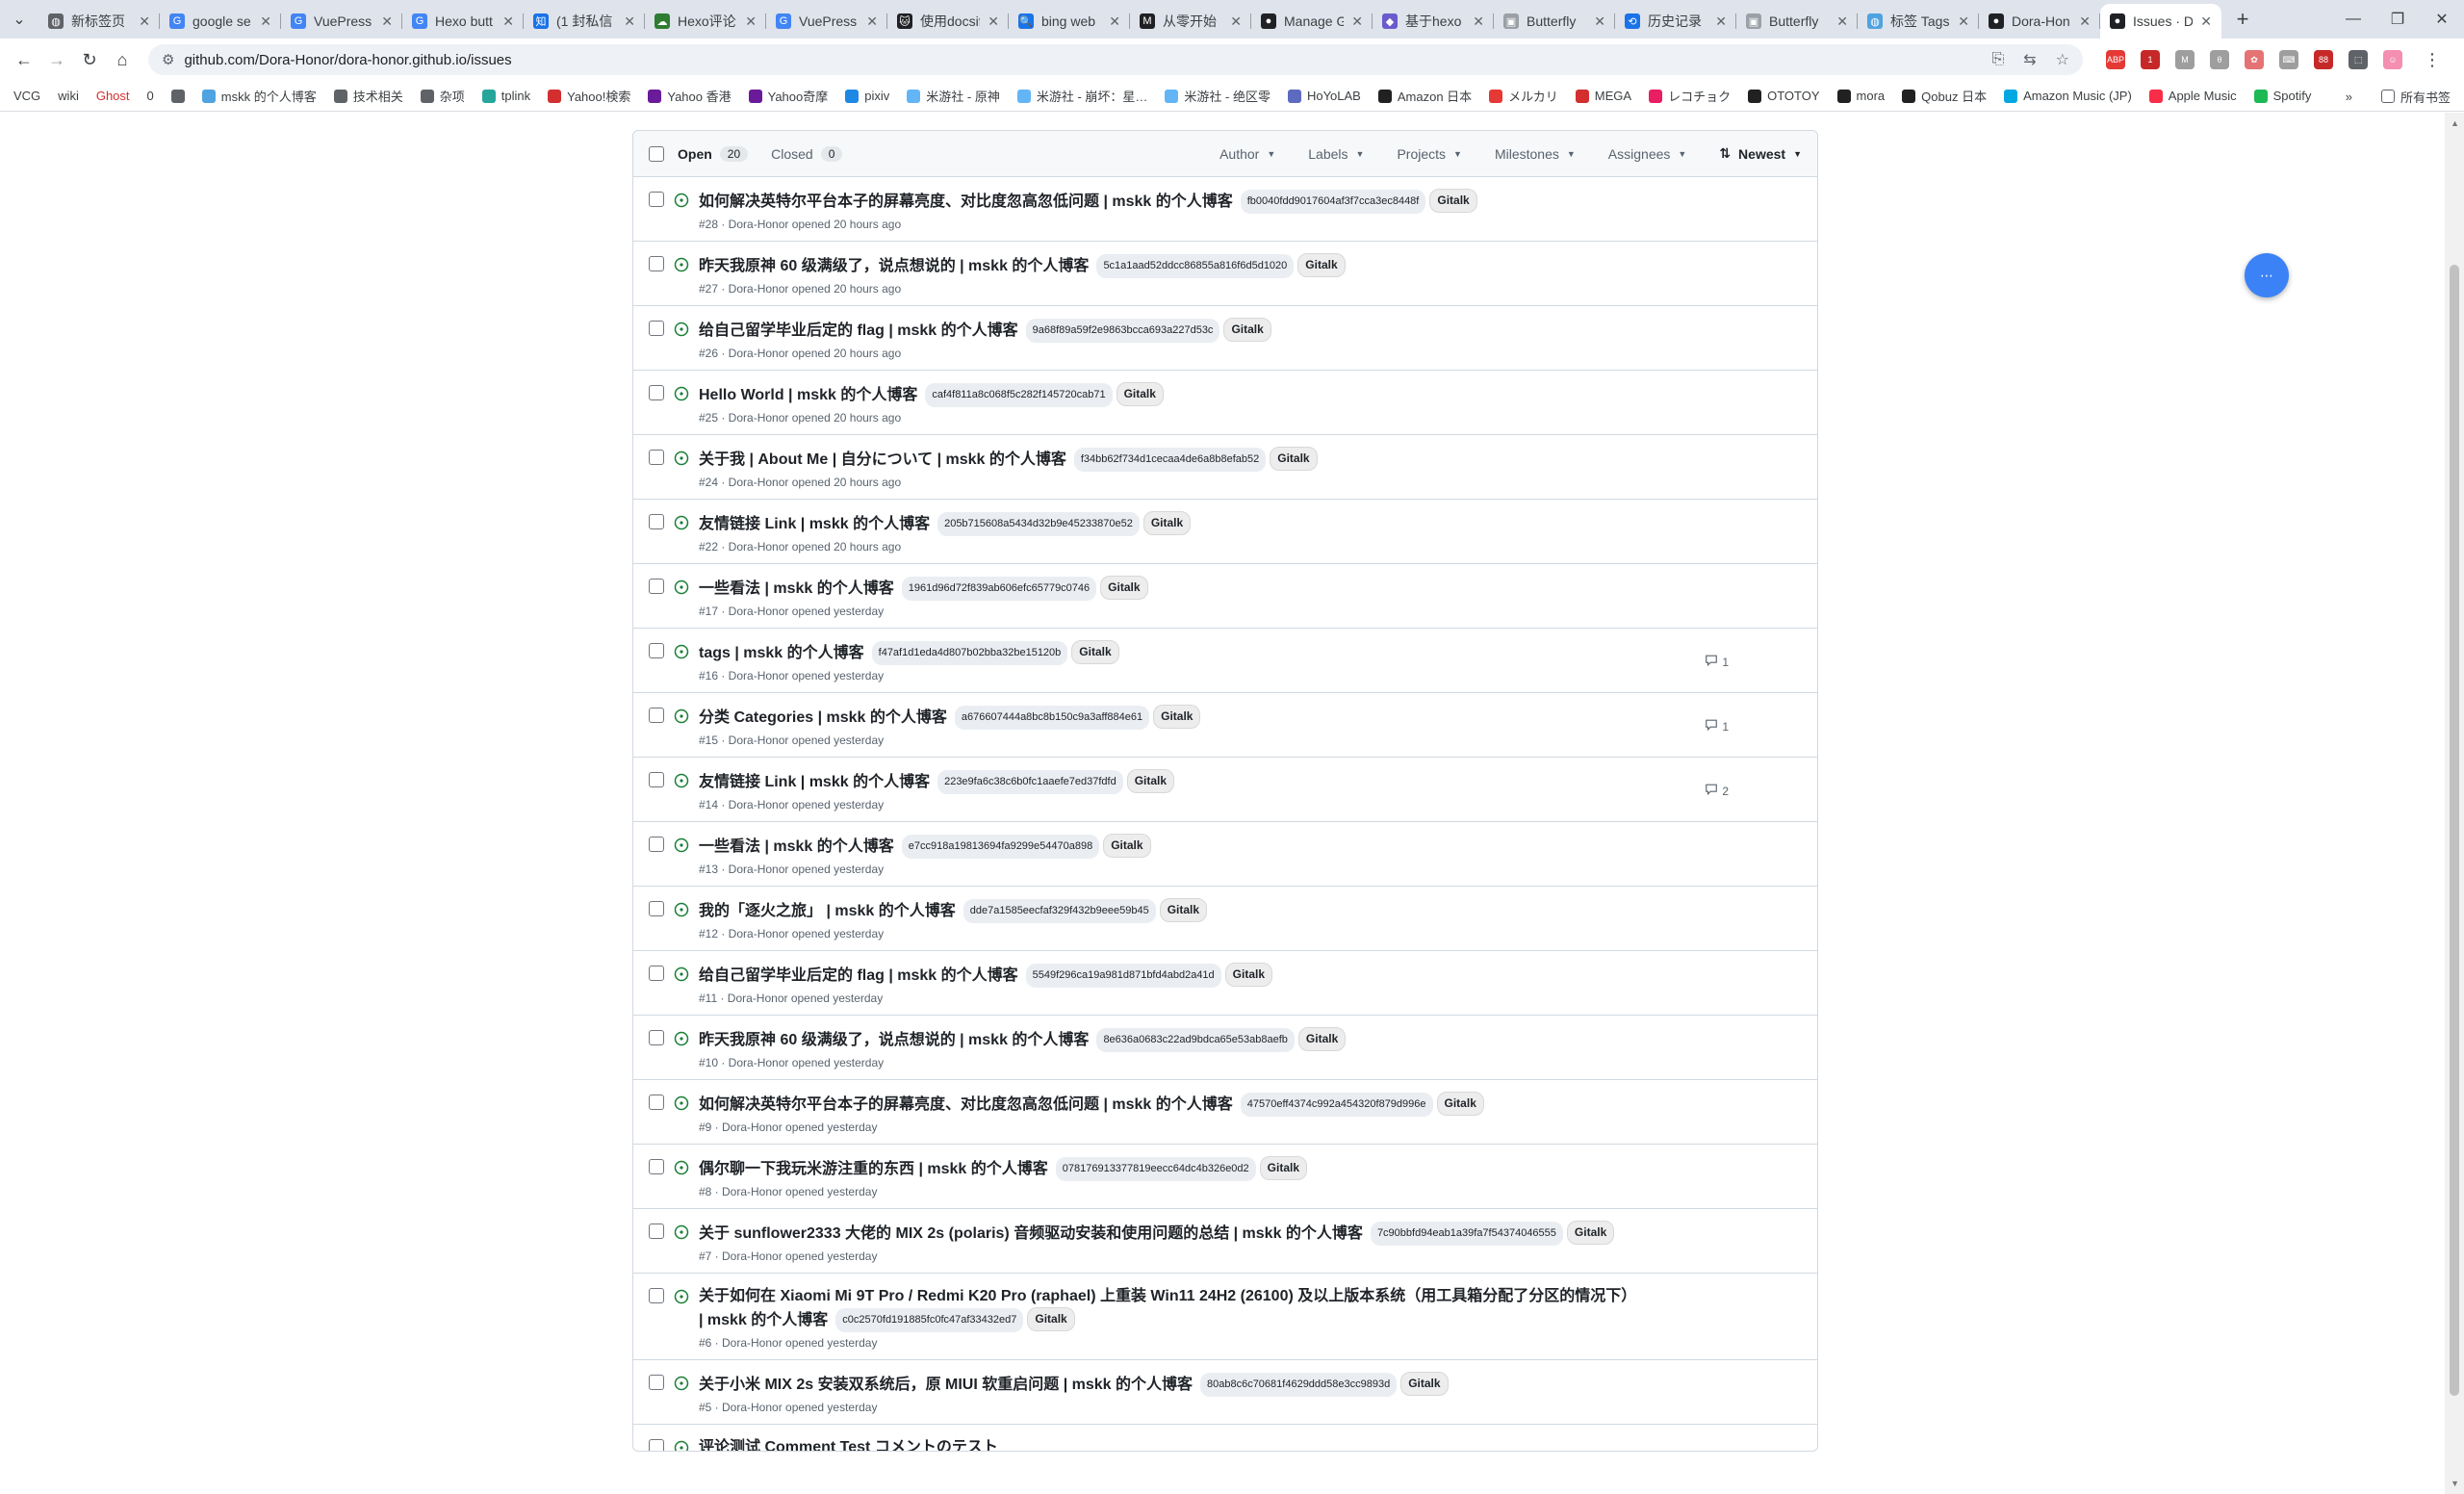 The width and height of the screenshot is (2464, 1494). What do you see at coordinates (2442, 19) in the screenshot?
I see `close-window-icon: ✕` at bounding box center [2442, 19].